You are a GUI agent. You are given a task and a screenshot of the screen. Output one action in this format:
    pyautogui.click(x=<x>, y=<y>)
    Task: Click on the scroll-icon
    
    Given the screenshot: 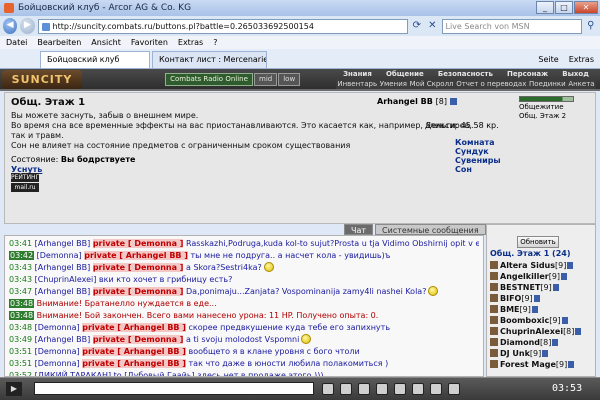 What is the action you would take?
    pyautogui.click(x=454, y=389)
    